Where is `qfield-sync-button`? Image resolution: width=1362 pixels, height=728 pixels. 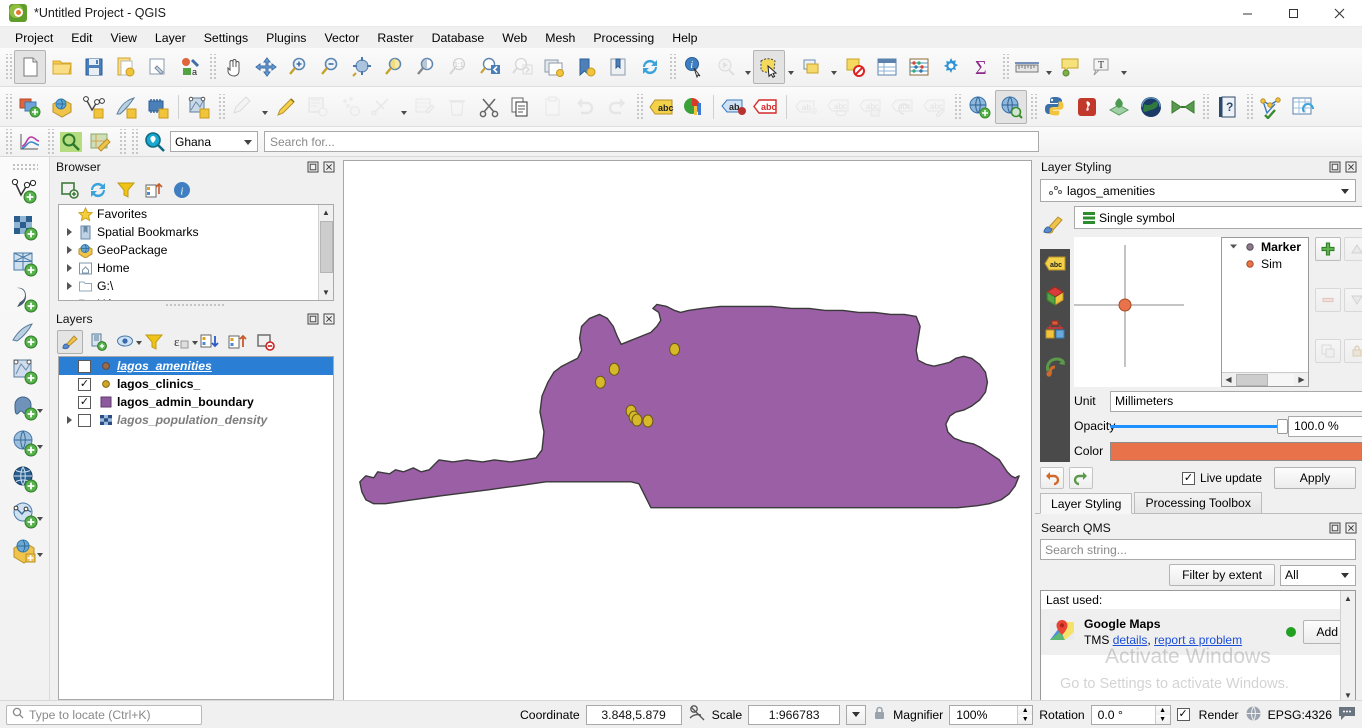
qfield-sync-button is located at coordinates (1087, 107).